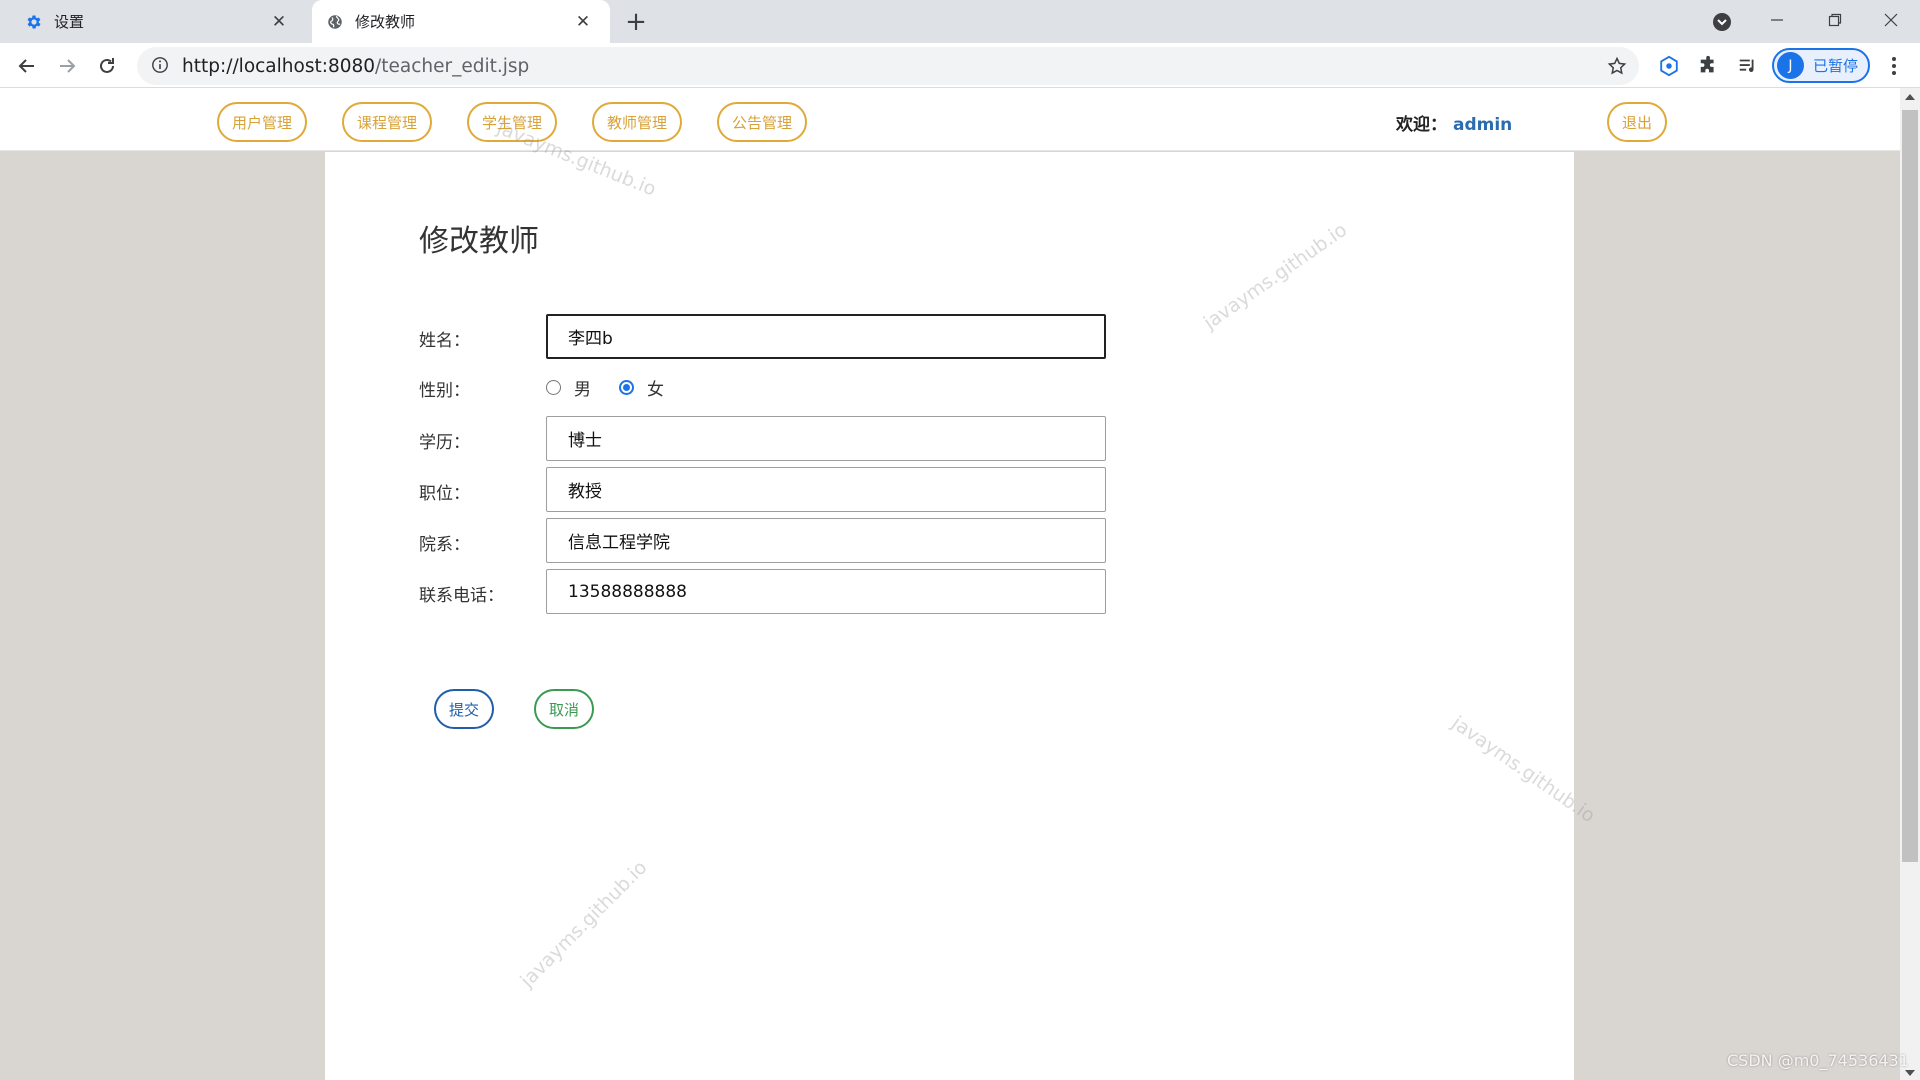 The width and height of the screenshot is (1920, 1080). Describe the element at coordinates (479, 241) in the screenshot. I see `page-title: 修改教师` at that location.